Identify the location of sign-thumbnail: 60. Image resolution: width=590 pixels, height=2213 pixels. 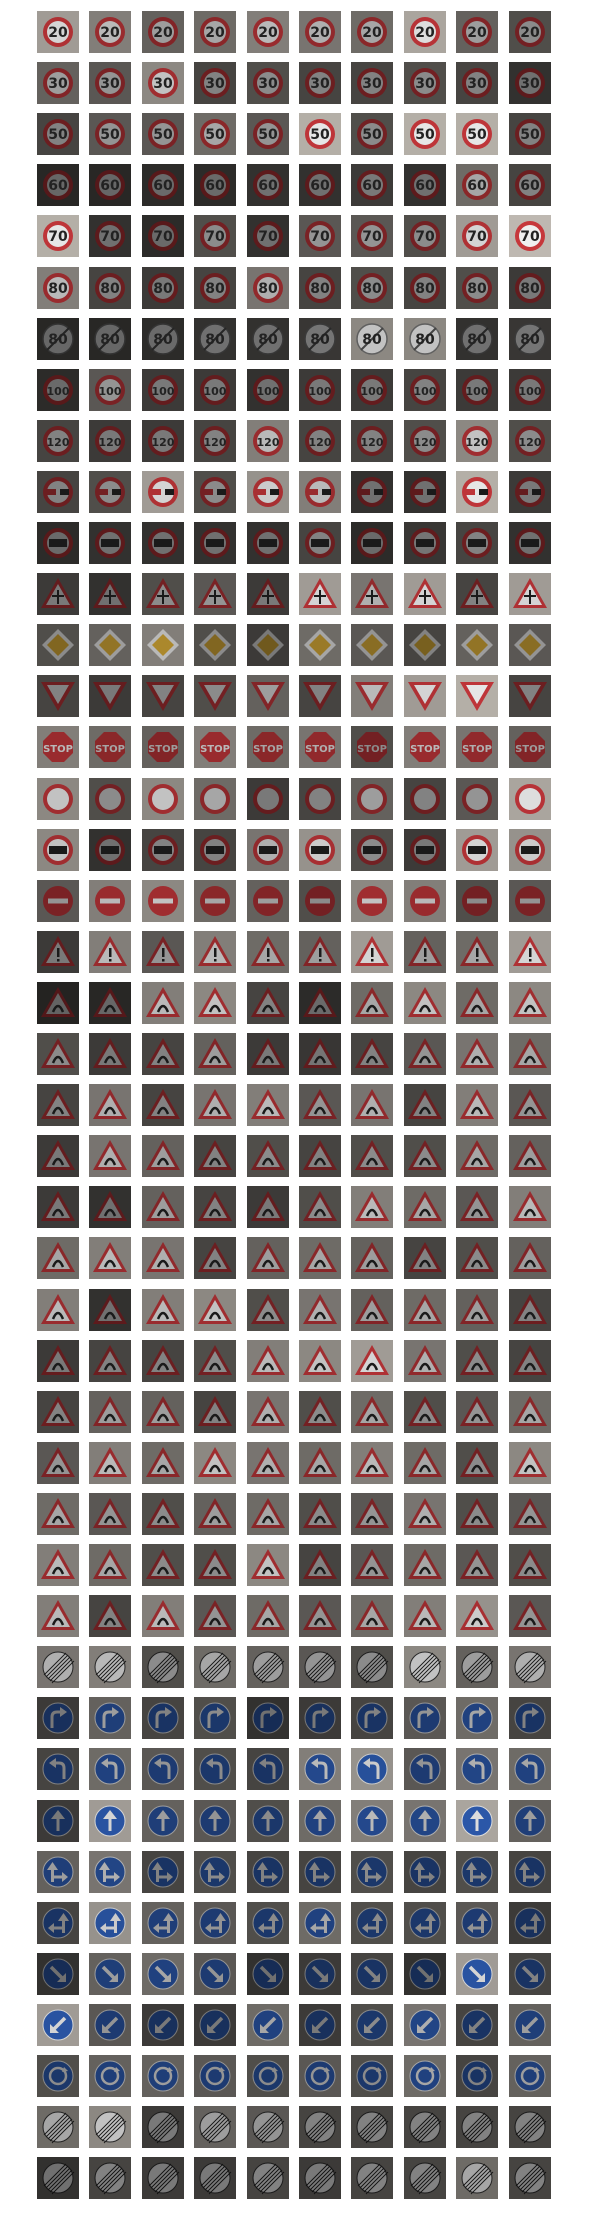
(58, 185).